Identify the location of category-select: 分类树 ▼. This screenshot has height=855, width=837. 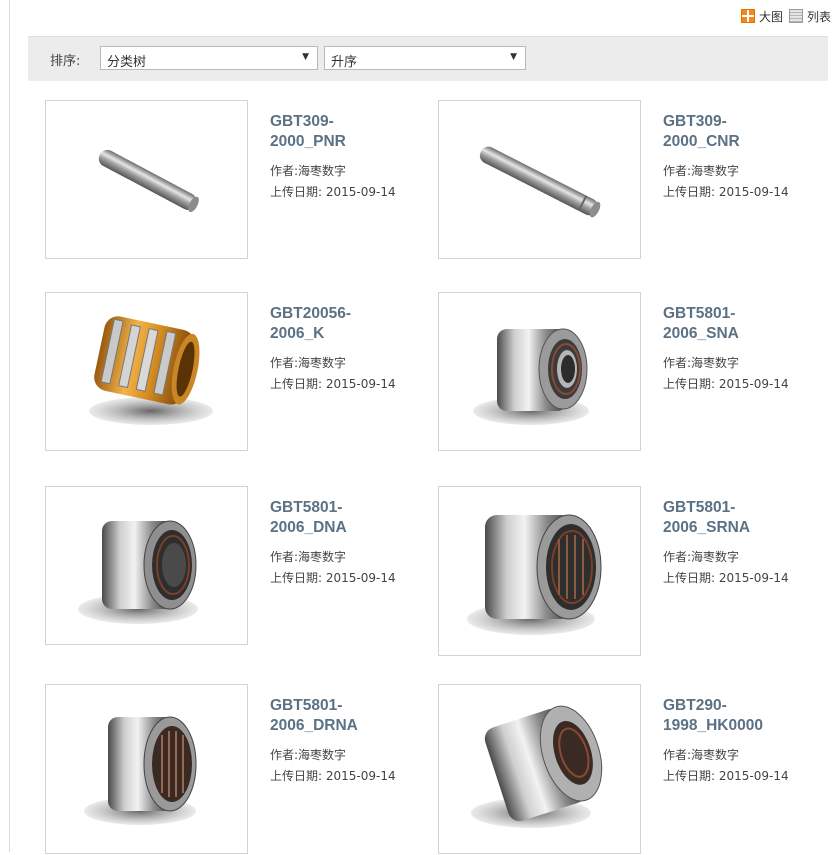
(209, 58).